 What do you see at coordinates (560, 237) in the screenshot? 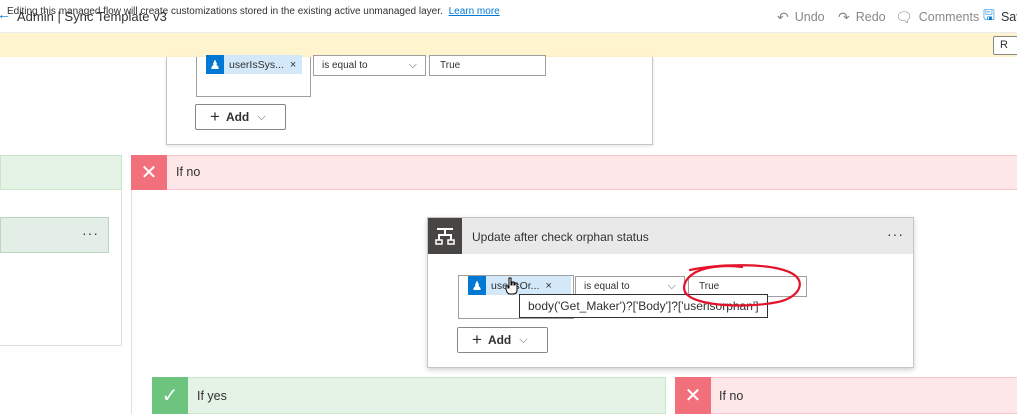
I see `update-card-title: Update after check orphan status` at bounding box center [560, 237].